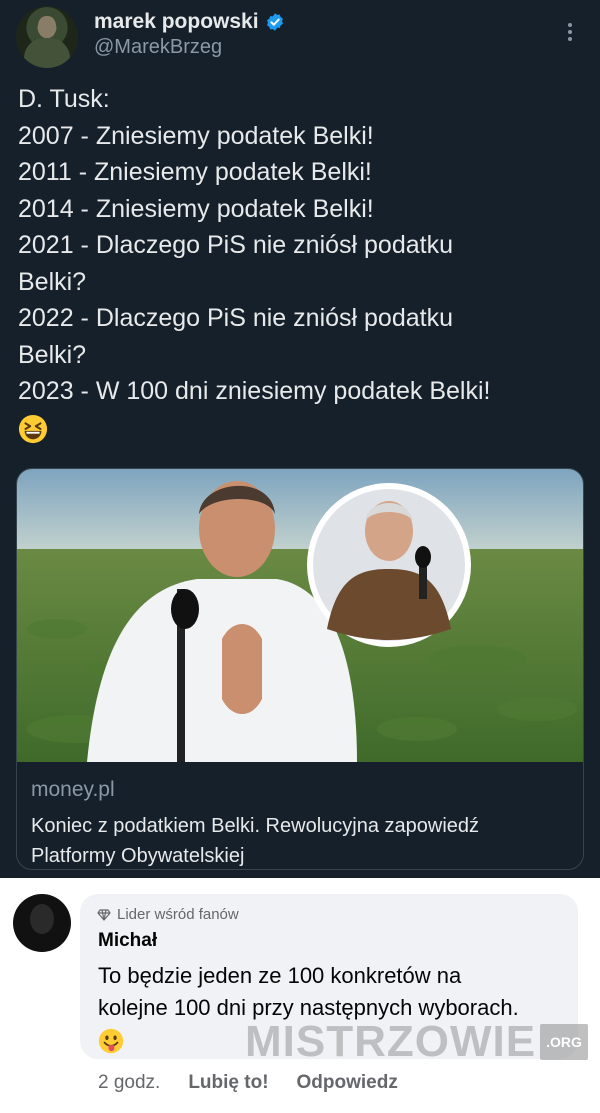  Describe the element at coordinates (391, 1041) in the screenshot. I see `watermark-text: MISTRZOWIE` at that location.